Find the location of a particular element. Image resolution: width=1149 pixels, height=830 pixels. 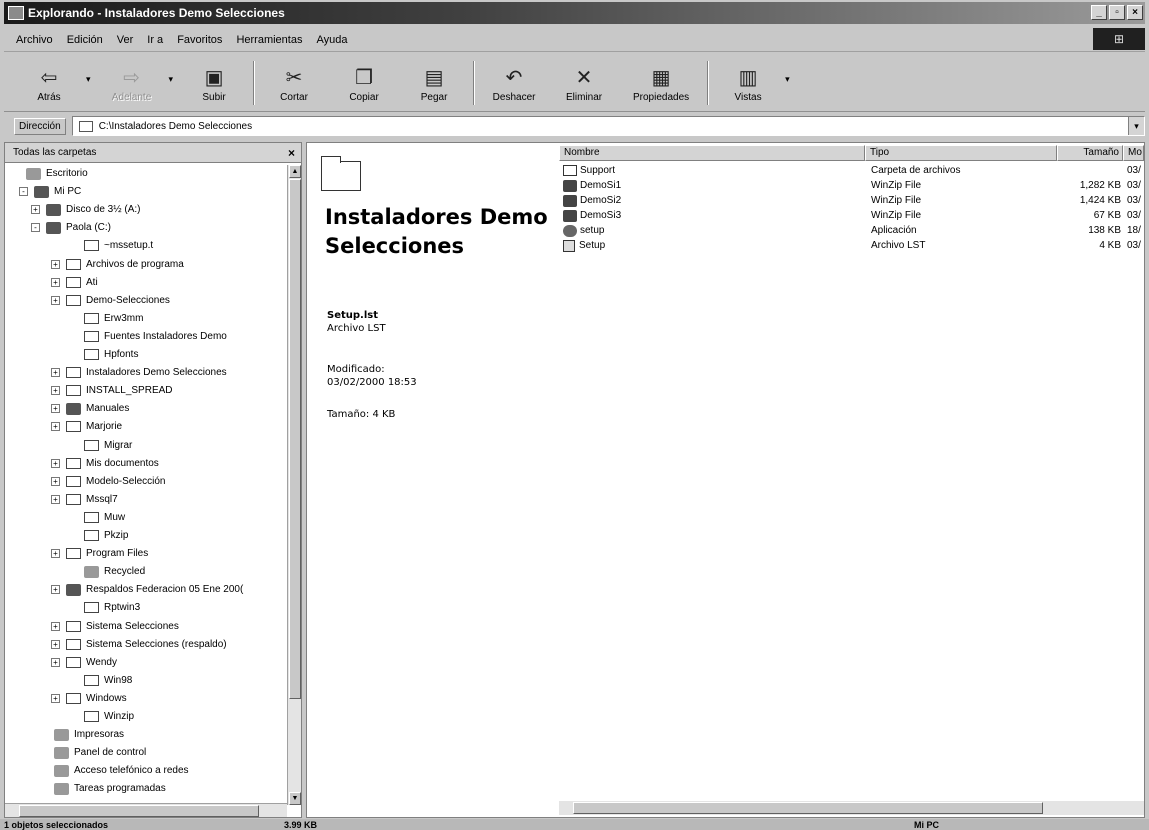

tree-item: Impresoras is located at coordinates (81, 734).